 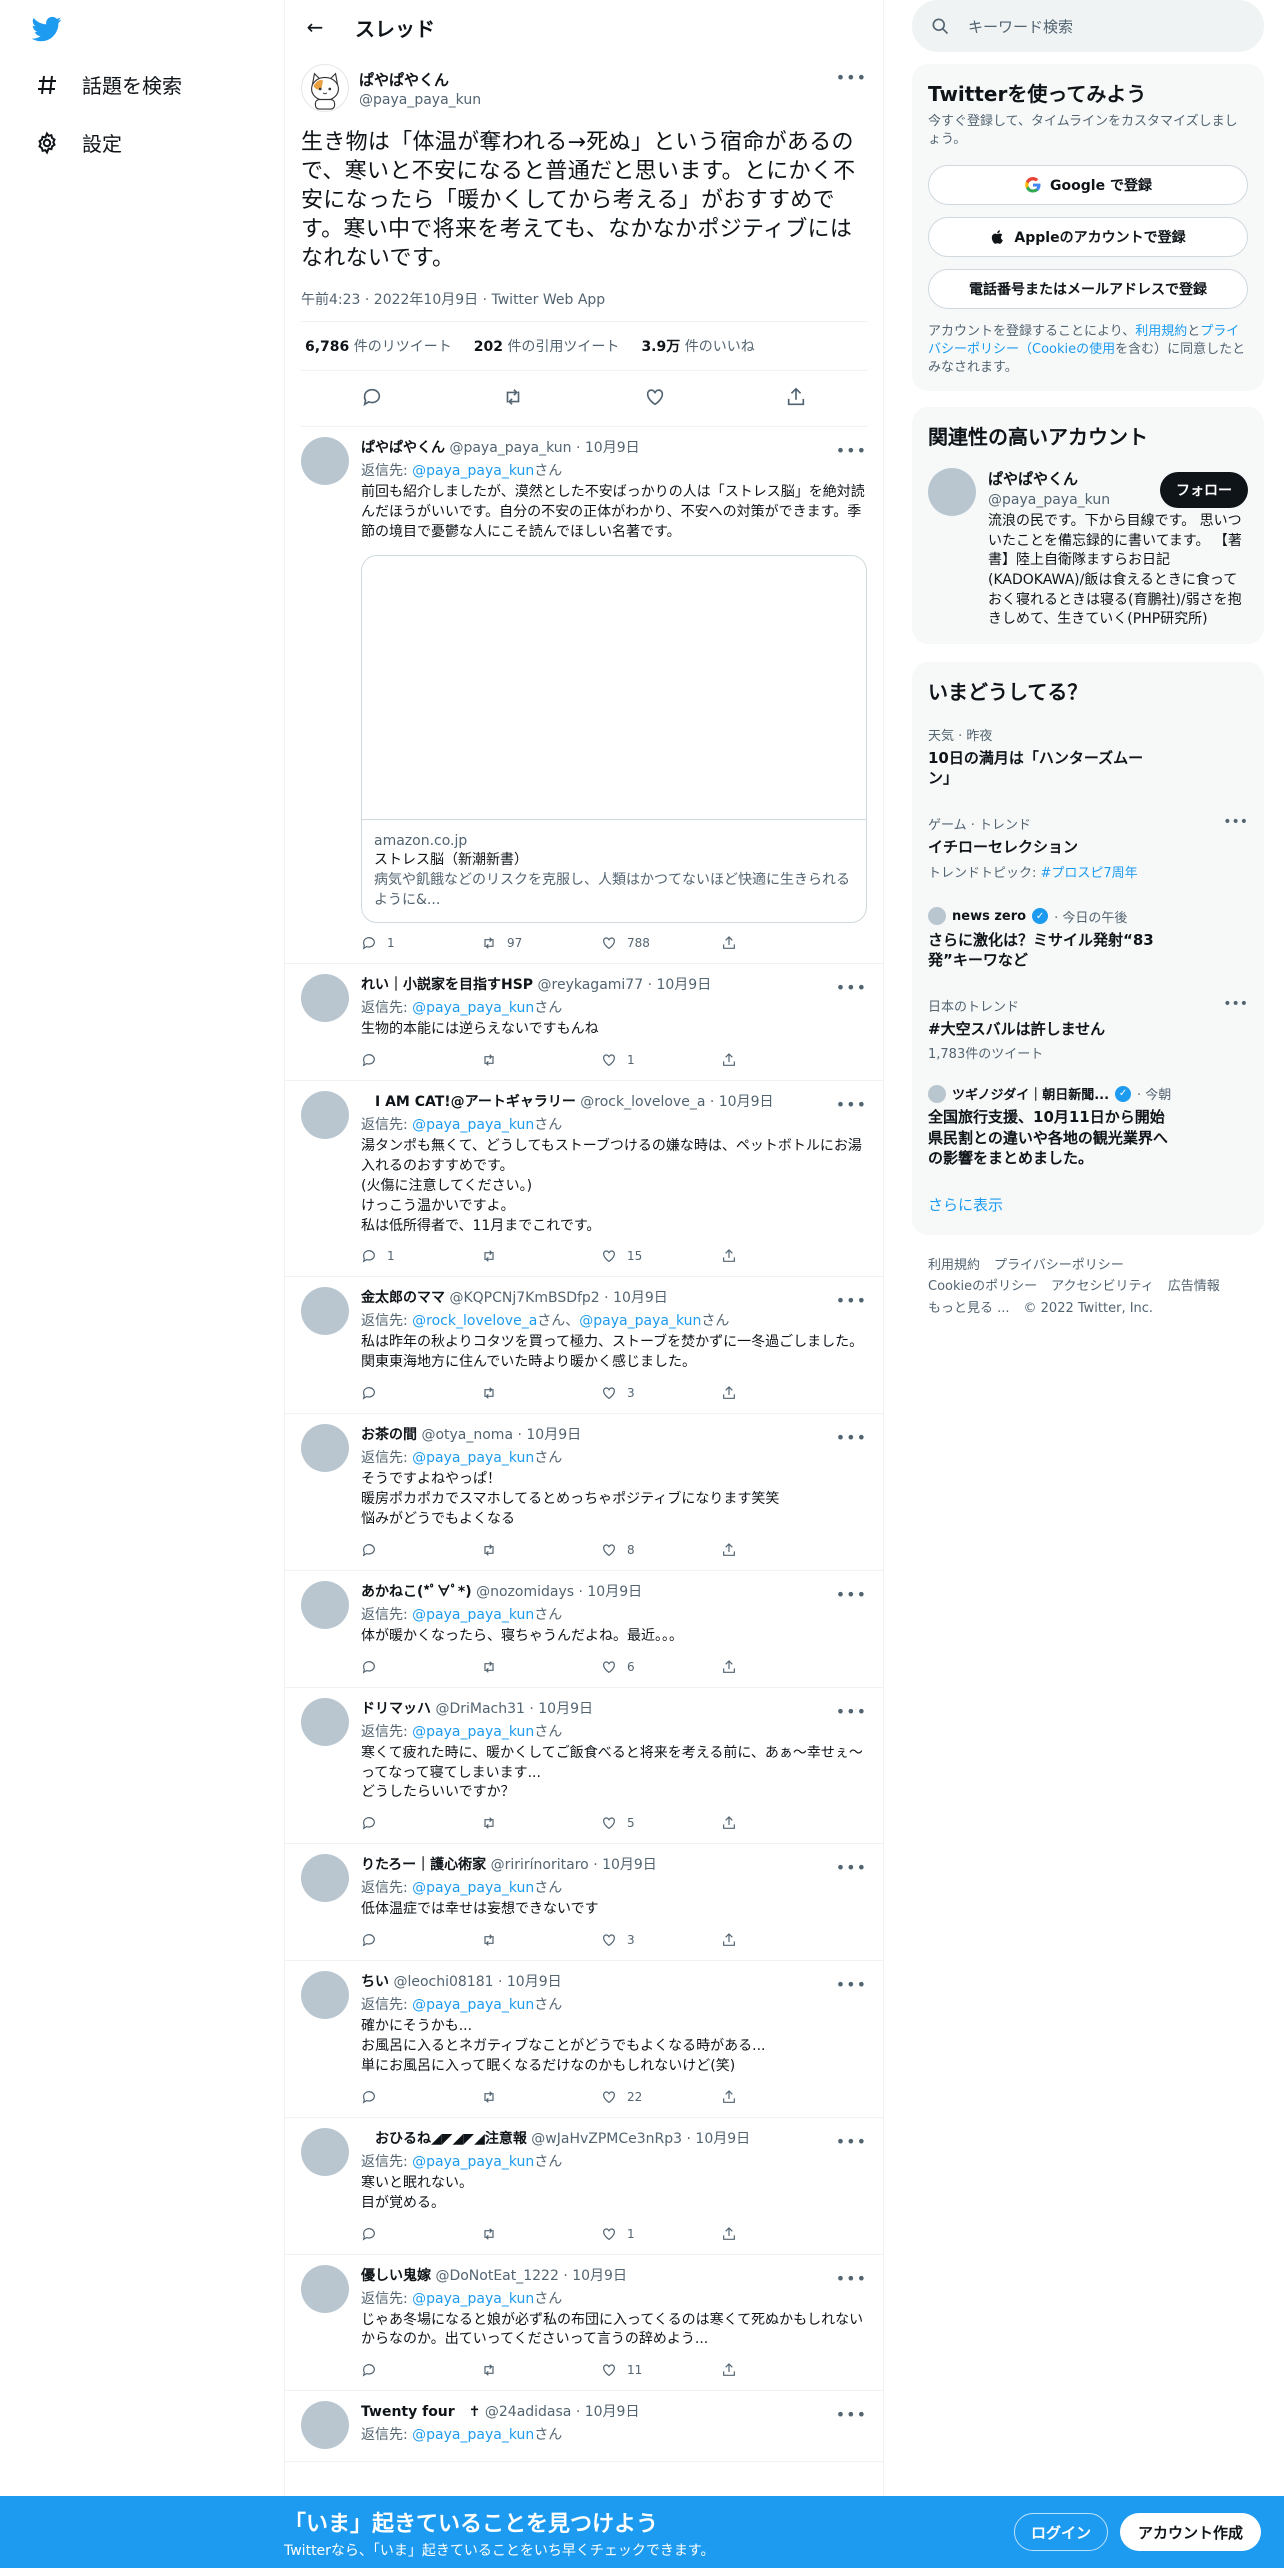 What do you see at coordinates (1089, 873) in the screenshot?
I see `trend-hashtag-link: #プロスピ7周年` at bounding box center [1089, 873].